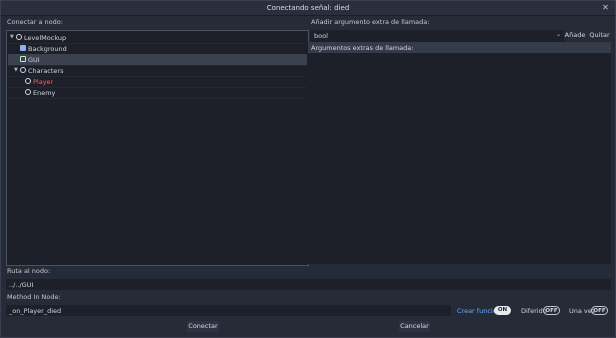 The width and height of the screenshot is (616, 338). Describe the element at coordinates (23, 59) in the screenshot. I see `control-square-icon` at that location.